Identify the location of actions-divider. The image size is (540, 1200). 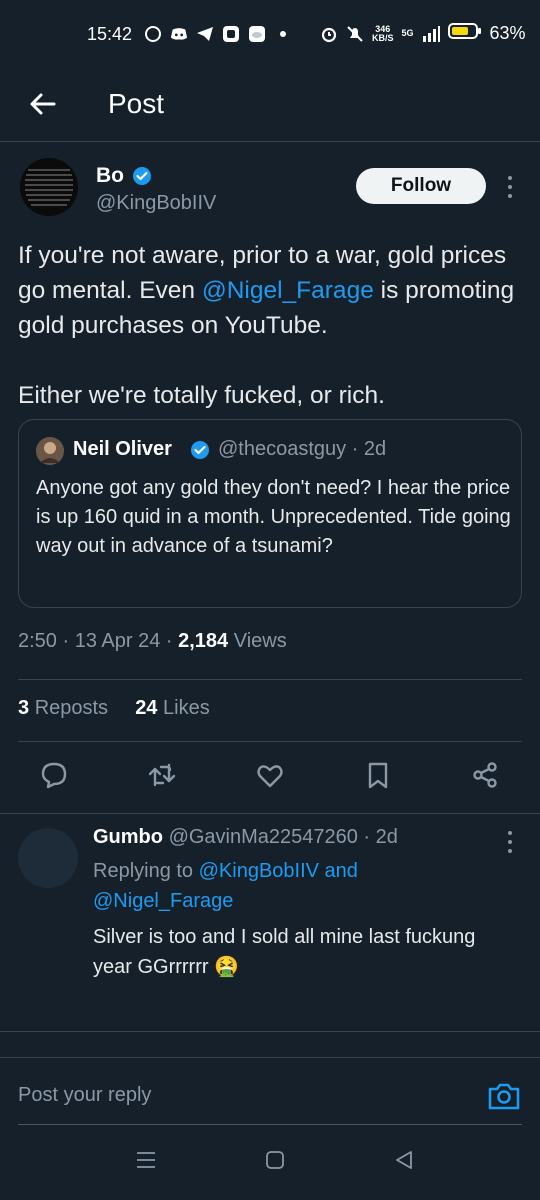
(270, 813).